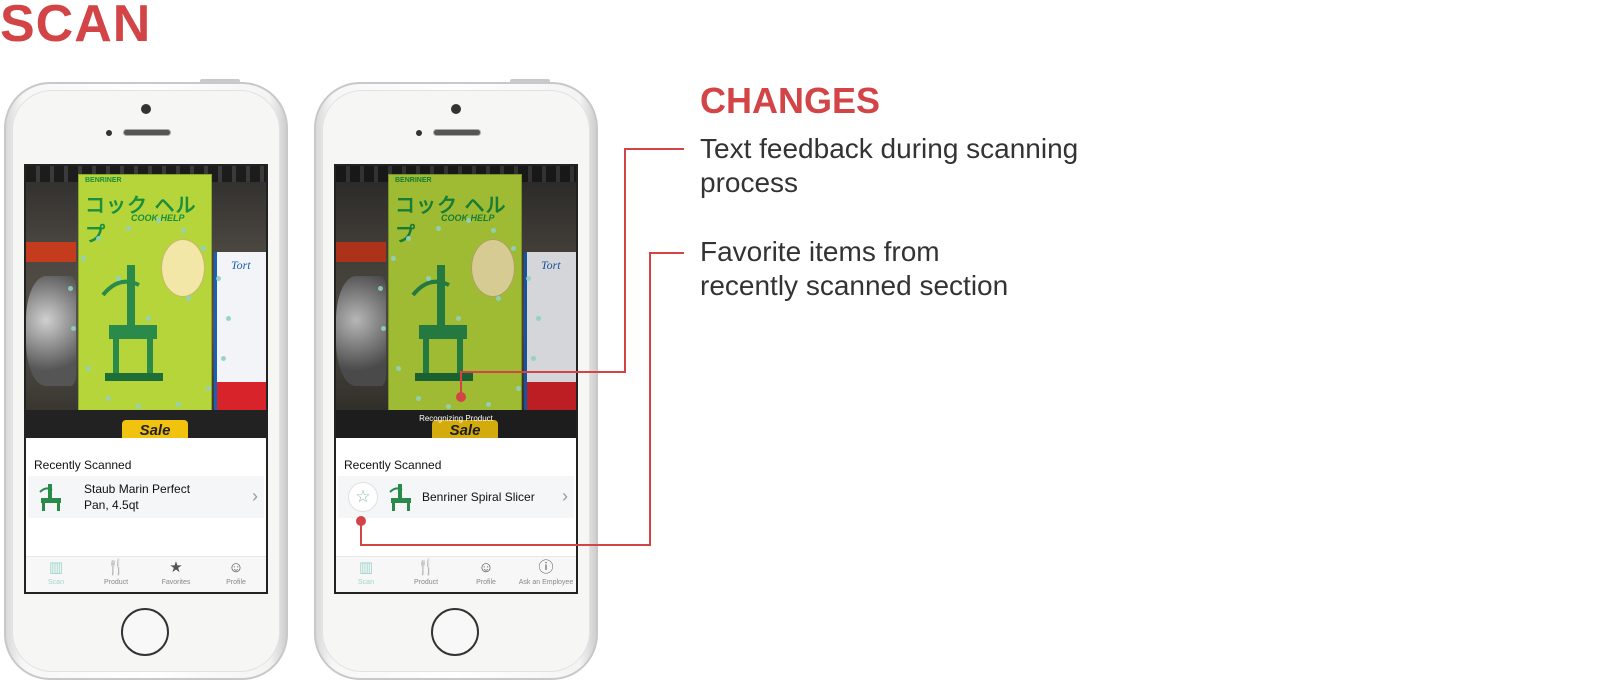  What do you see at coordinates (889, 166) in the screenshot?
I see `change-item-1: Text feedback during scanning process` at bounding box center [889, 166].